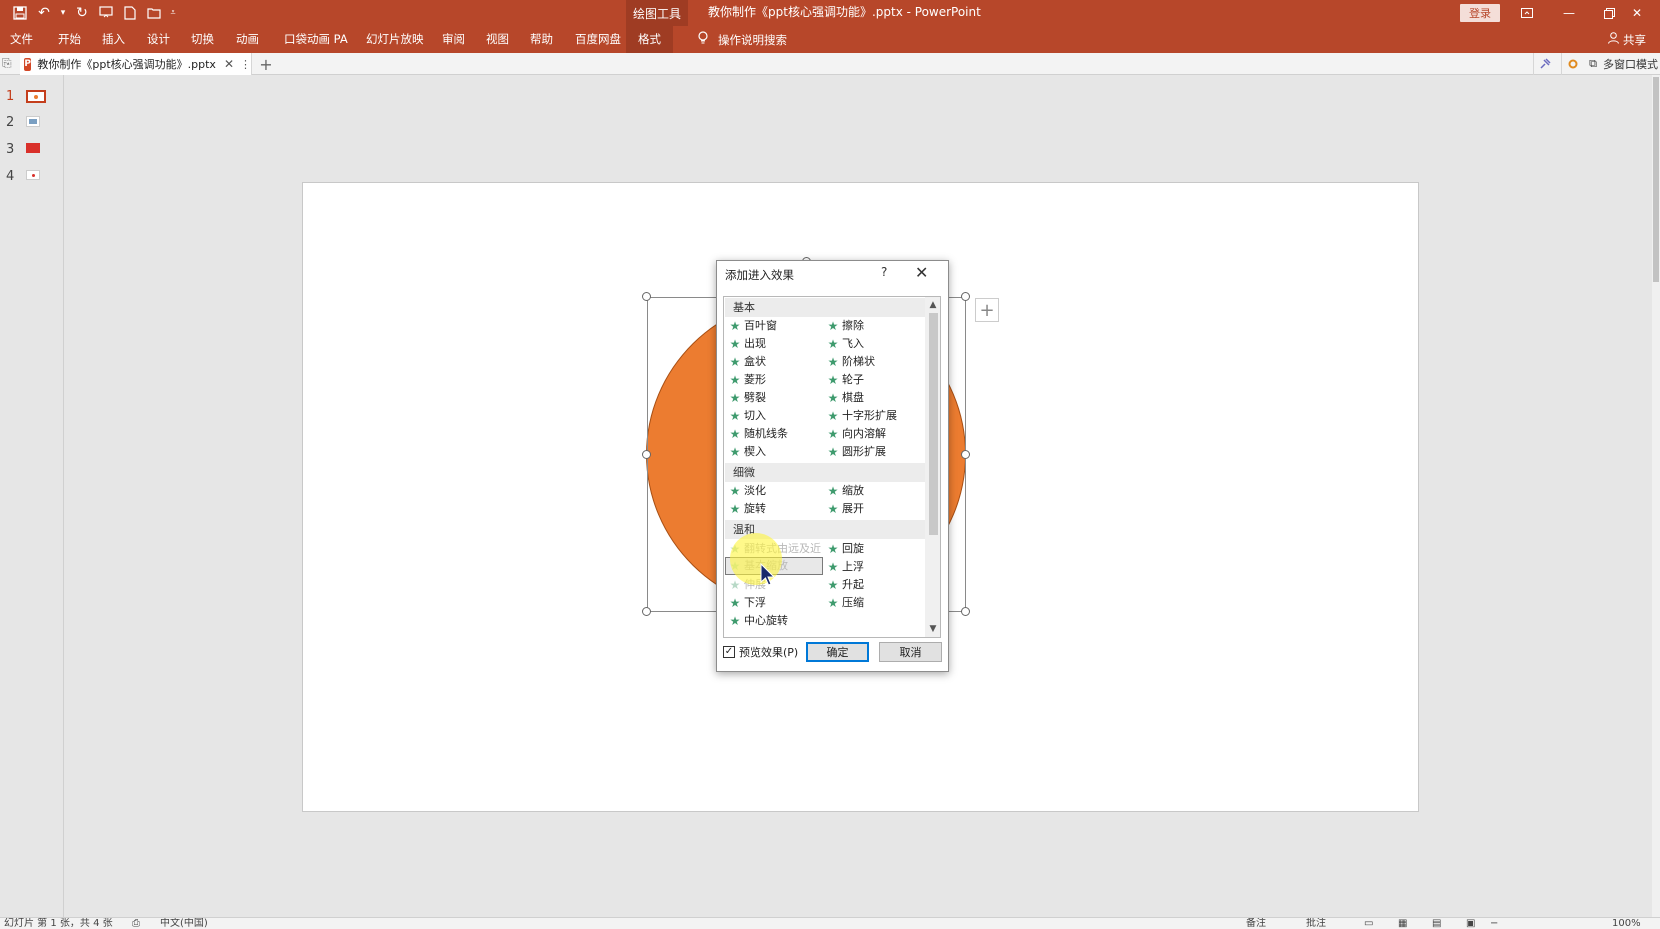 This screenshot has width=1660, height=929. Describe the element at coordinates (541, 39) in the screenshot. I see `tab-help: 帮助` at that location.